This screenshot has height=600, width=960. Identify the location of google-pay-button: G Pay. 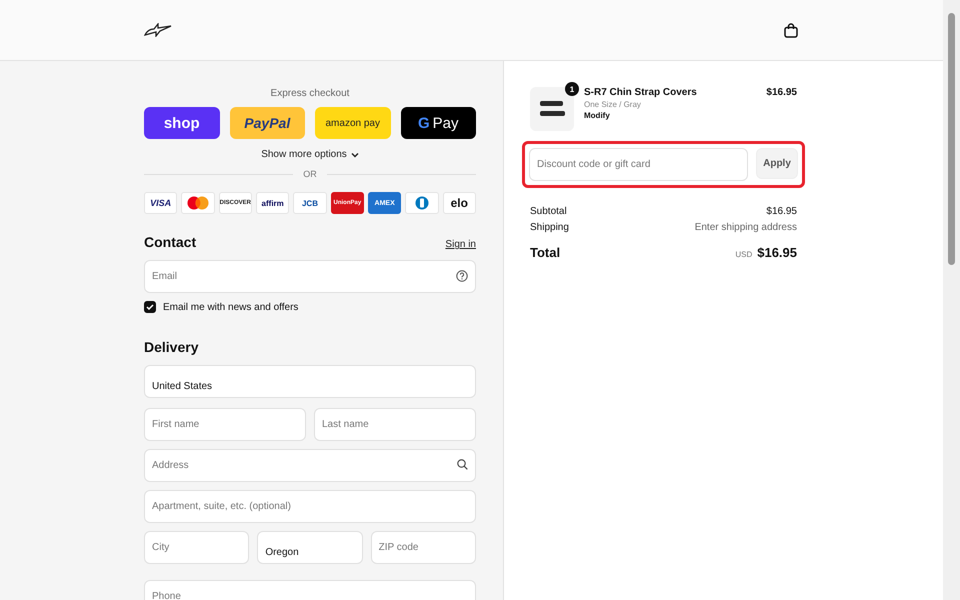
(438, 123).